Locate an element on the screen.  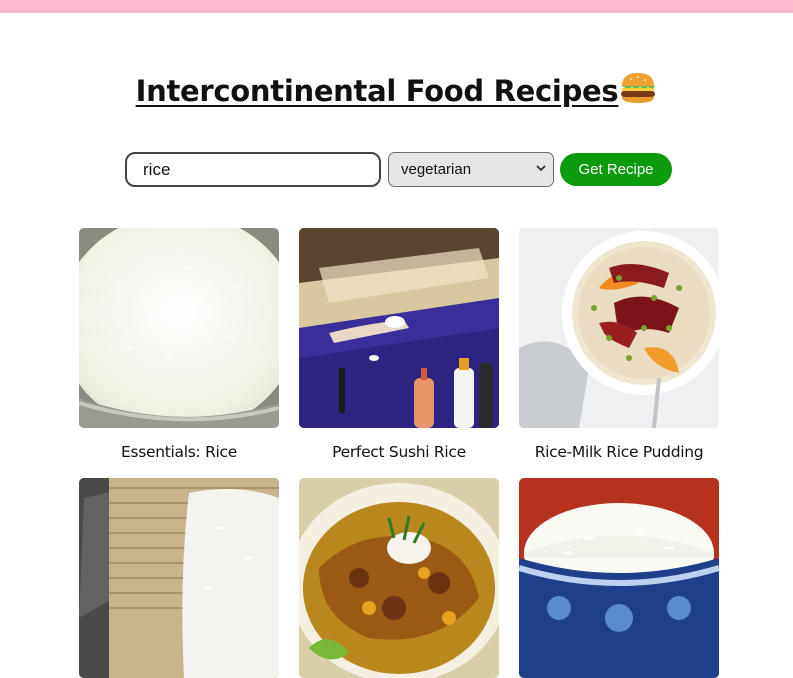
recipe-title: Perfect Sushi Rice is located at coordinates (399, 452).